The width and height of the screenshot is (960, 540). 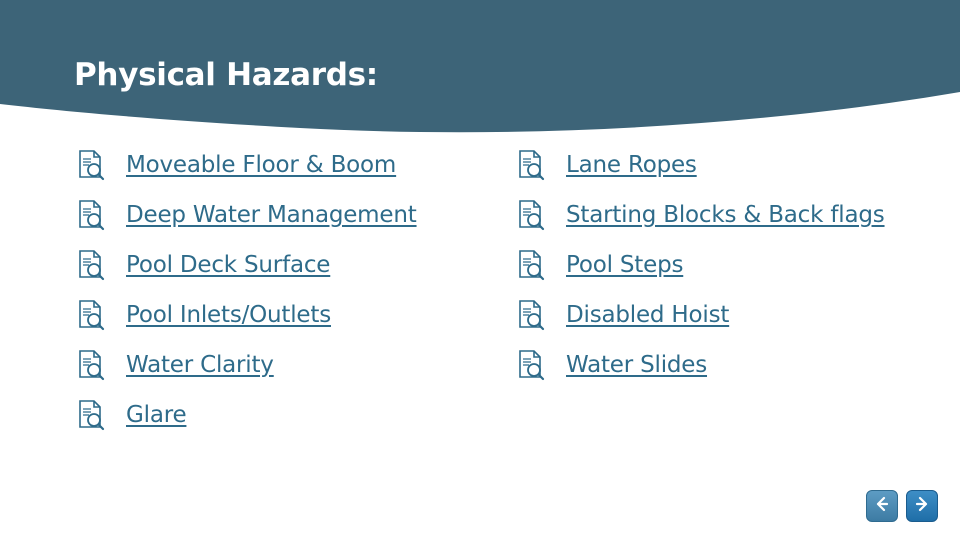 What do you see at coordinates (200, 365) in the screenshot?
I see `list-item-label: Water Clarity` at bounding box center [200, 365].